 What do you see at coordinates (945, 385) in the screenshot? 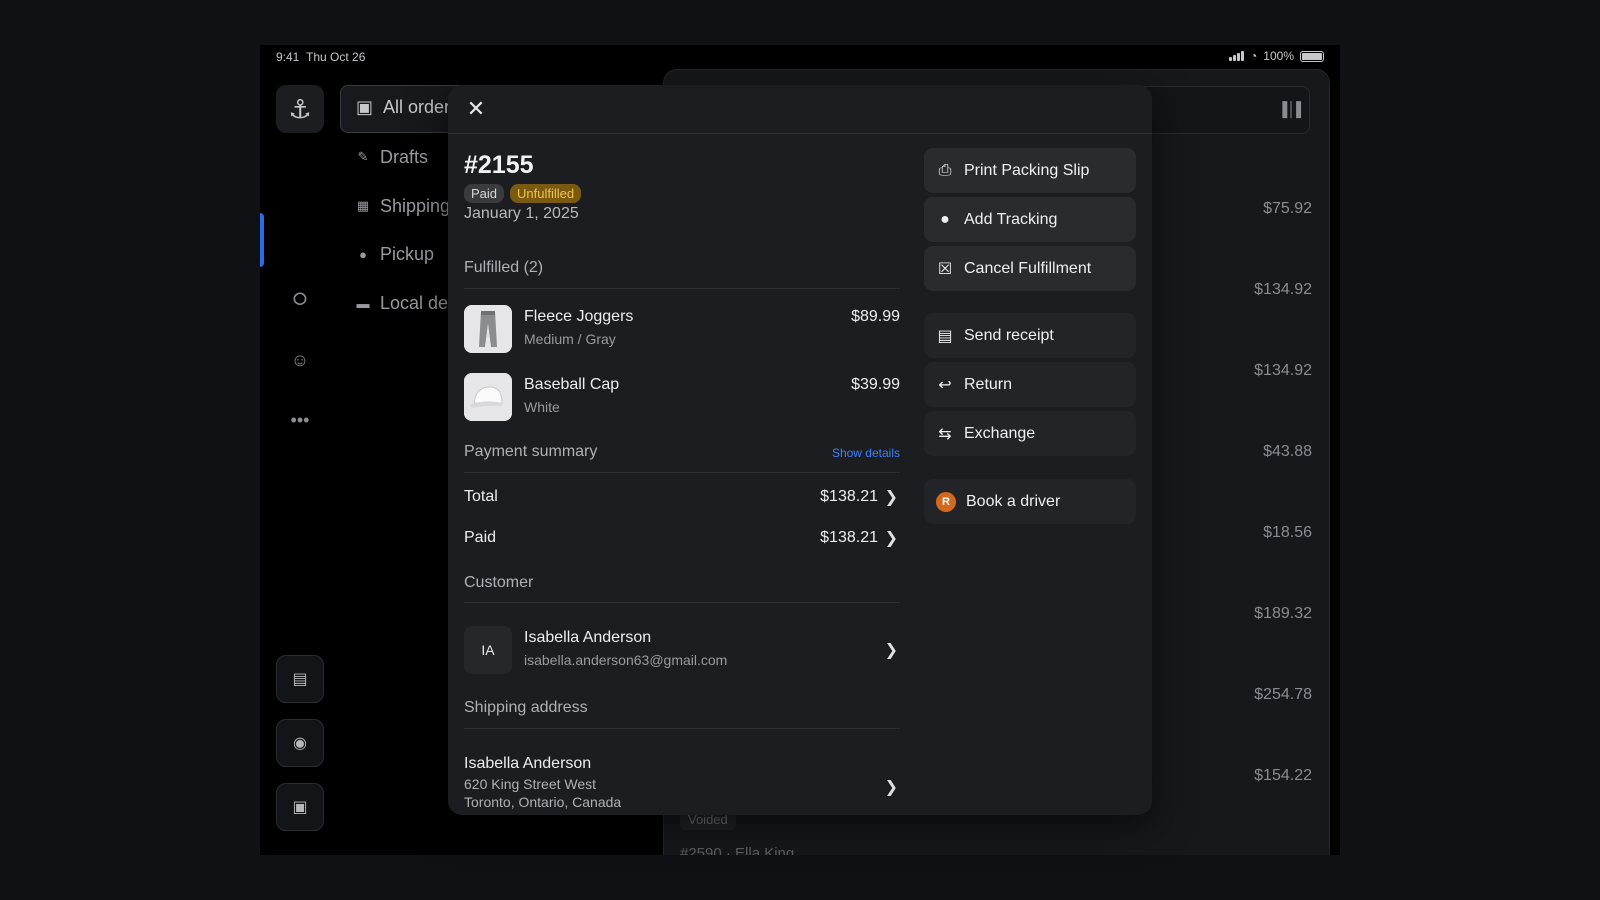
I see `return-arrow-icon: ↩` at bounding box center [945, 385].